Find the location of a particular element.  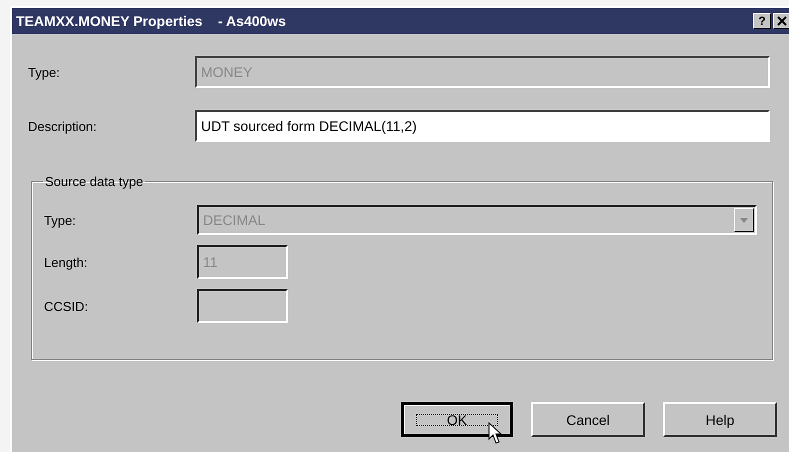

close-icon is located at coordinates (782, 21).